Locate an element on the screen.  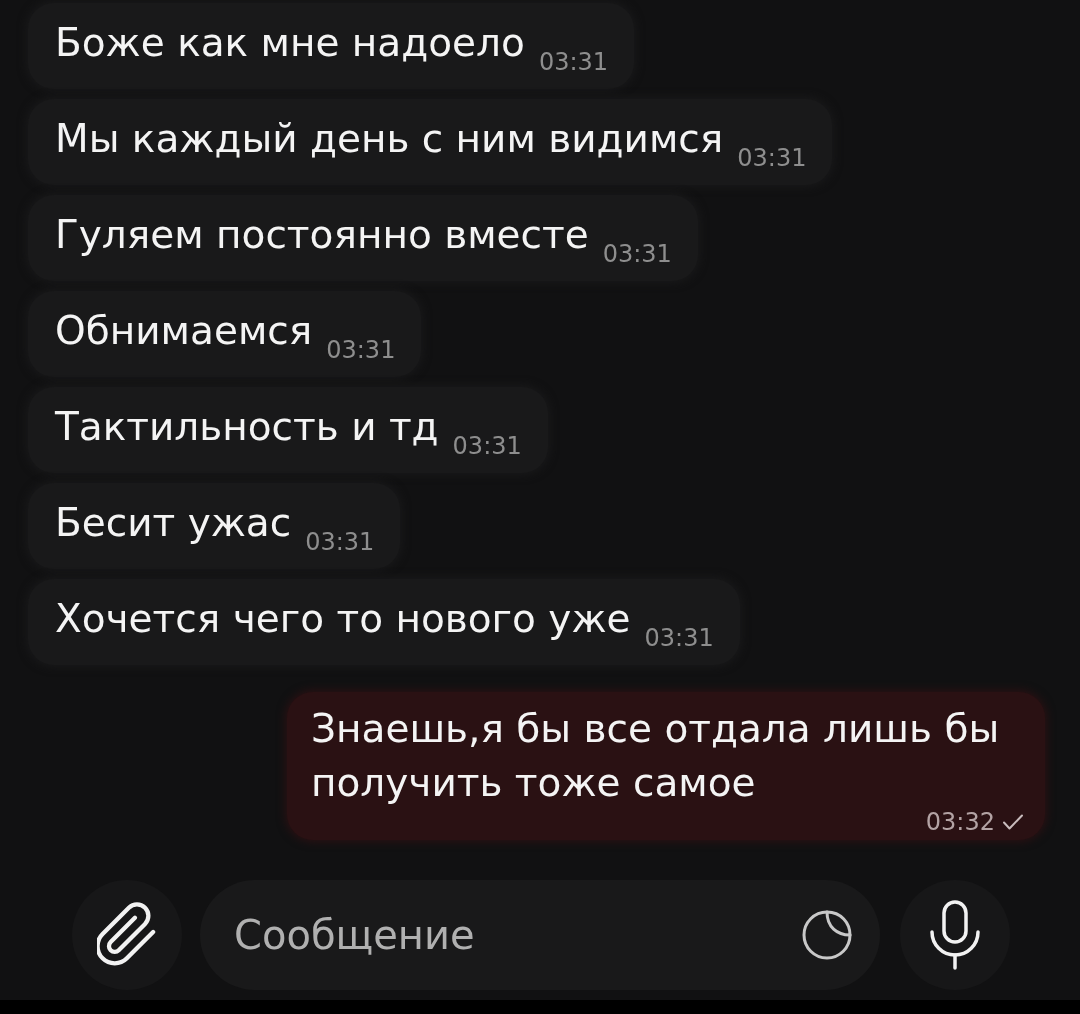
message-field: Сообщение is located at coordinates (540, 935).